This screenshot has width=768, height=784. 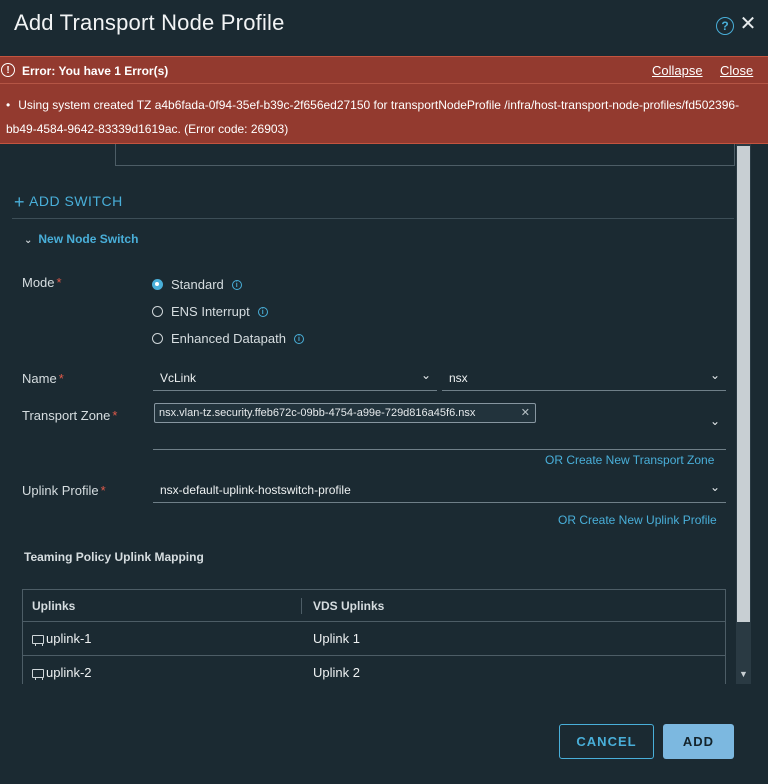 I want to click on switch-select-value: nsx, so click(x=458, y=378).